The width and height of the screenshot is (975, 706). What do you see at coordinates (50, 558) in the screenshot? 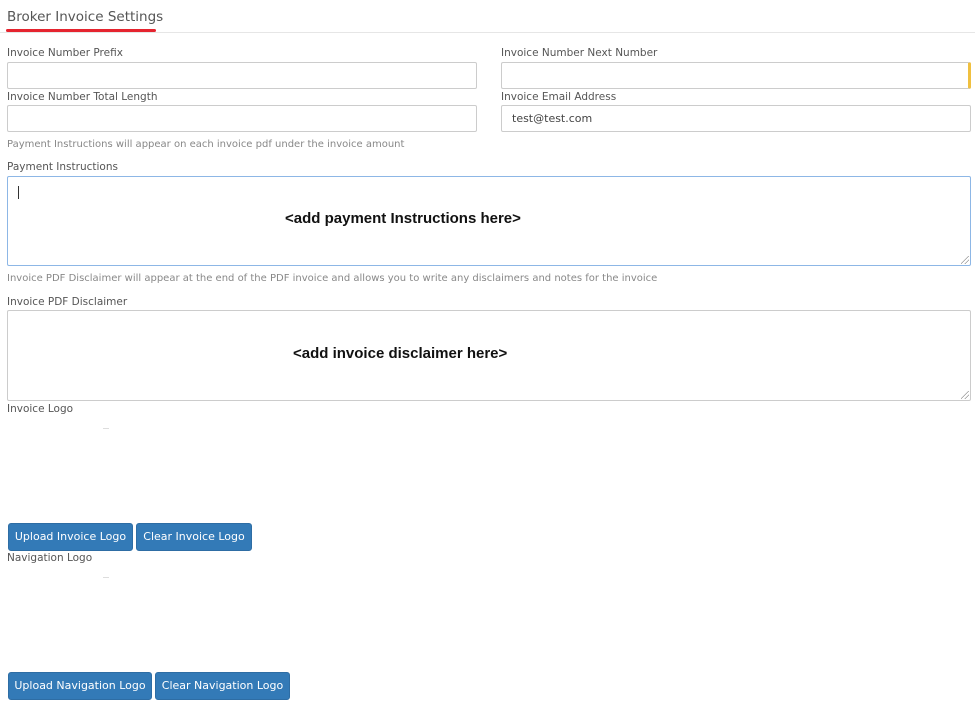
I see `navigation-logo-label: Navigation Logo` at bounding box center [50, 558].